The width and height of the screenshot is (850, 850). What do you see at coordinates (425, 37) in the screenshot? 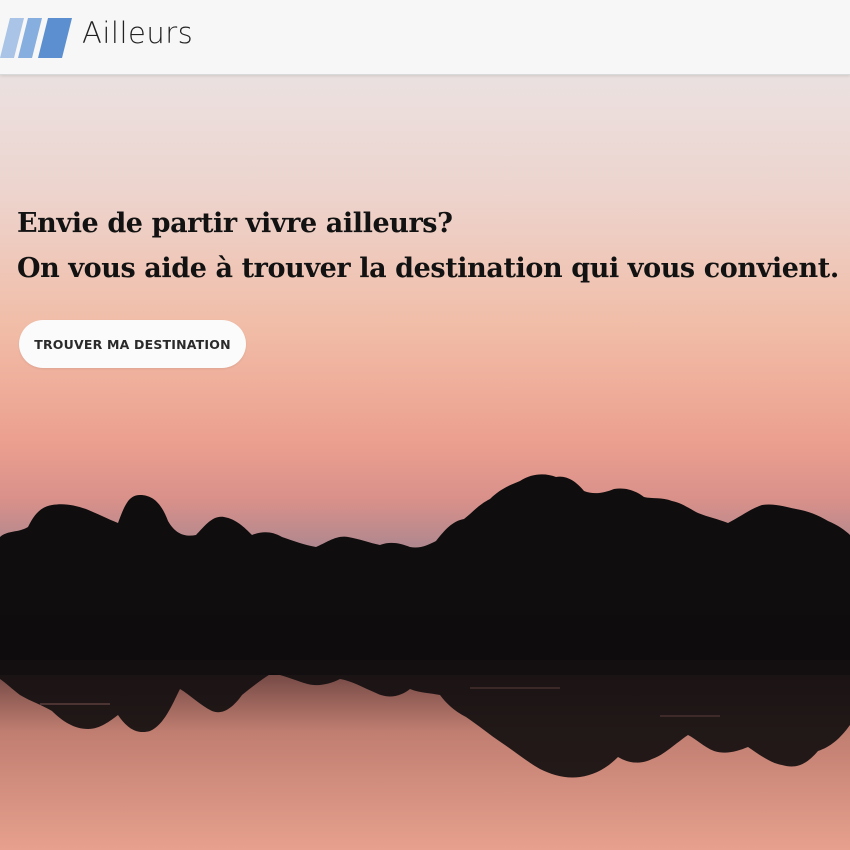
I see `site-header: Ailleurs` at bounding box center [425, 37].